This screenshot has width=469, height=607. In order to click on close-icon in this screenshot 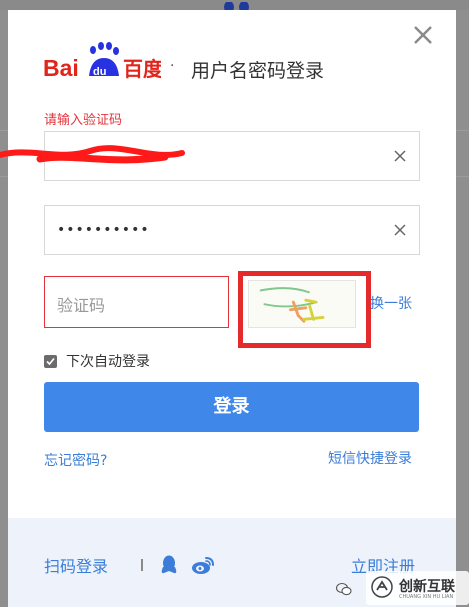, I will do `click(423, 35)`.